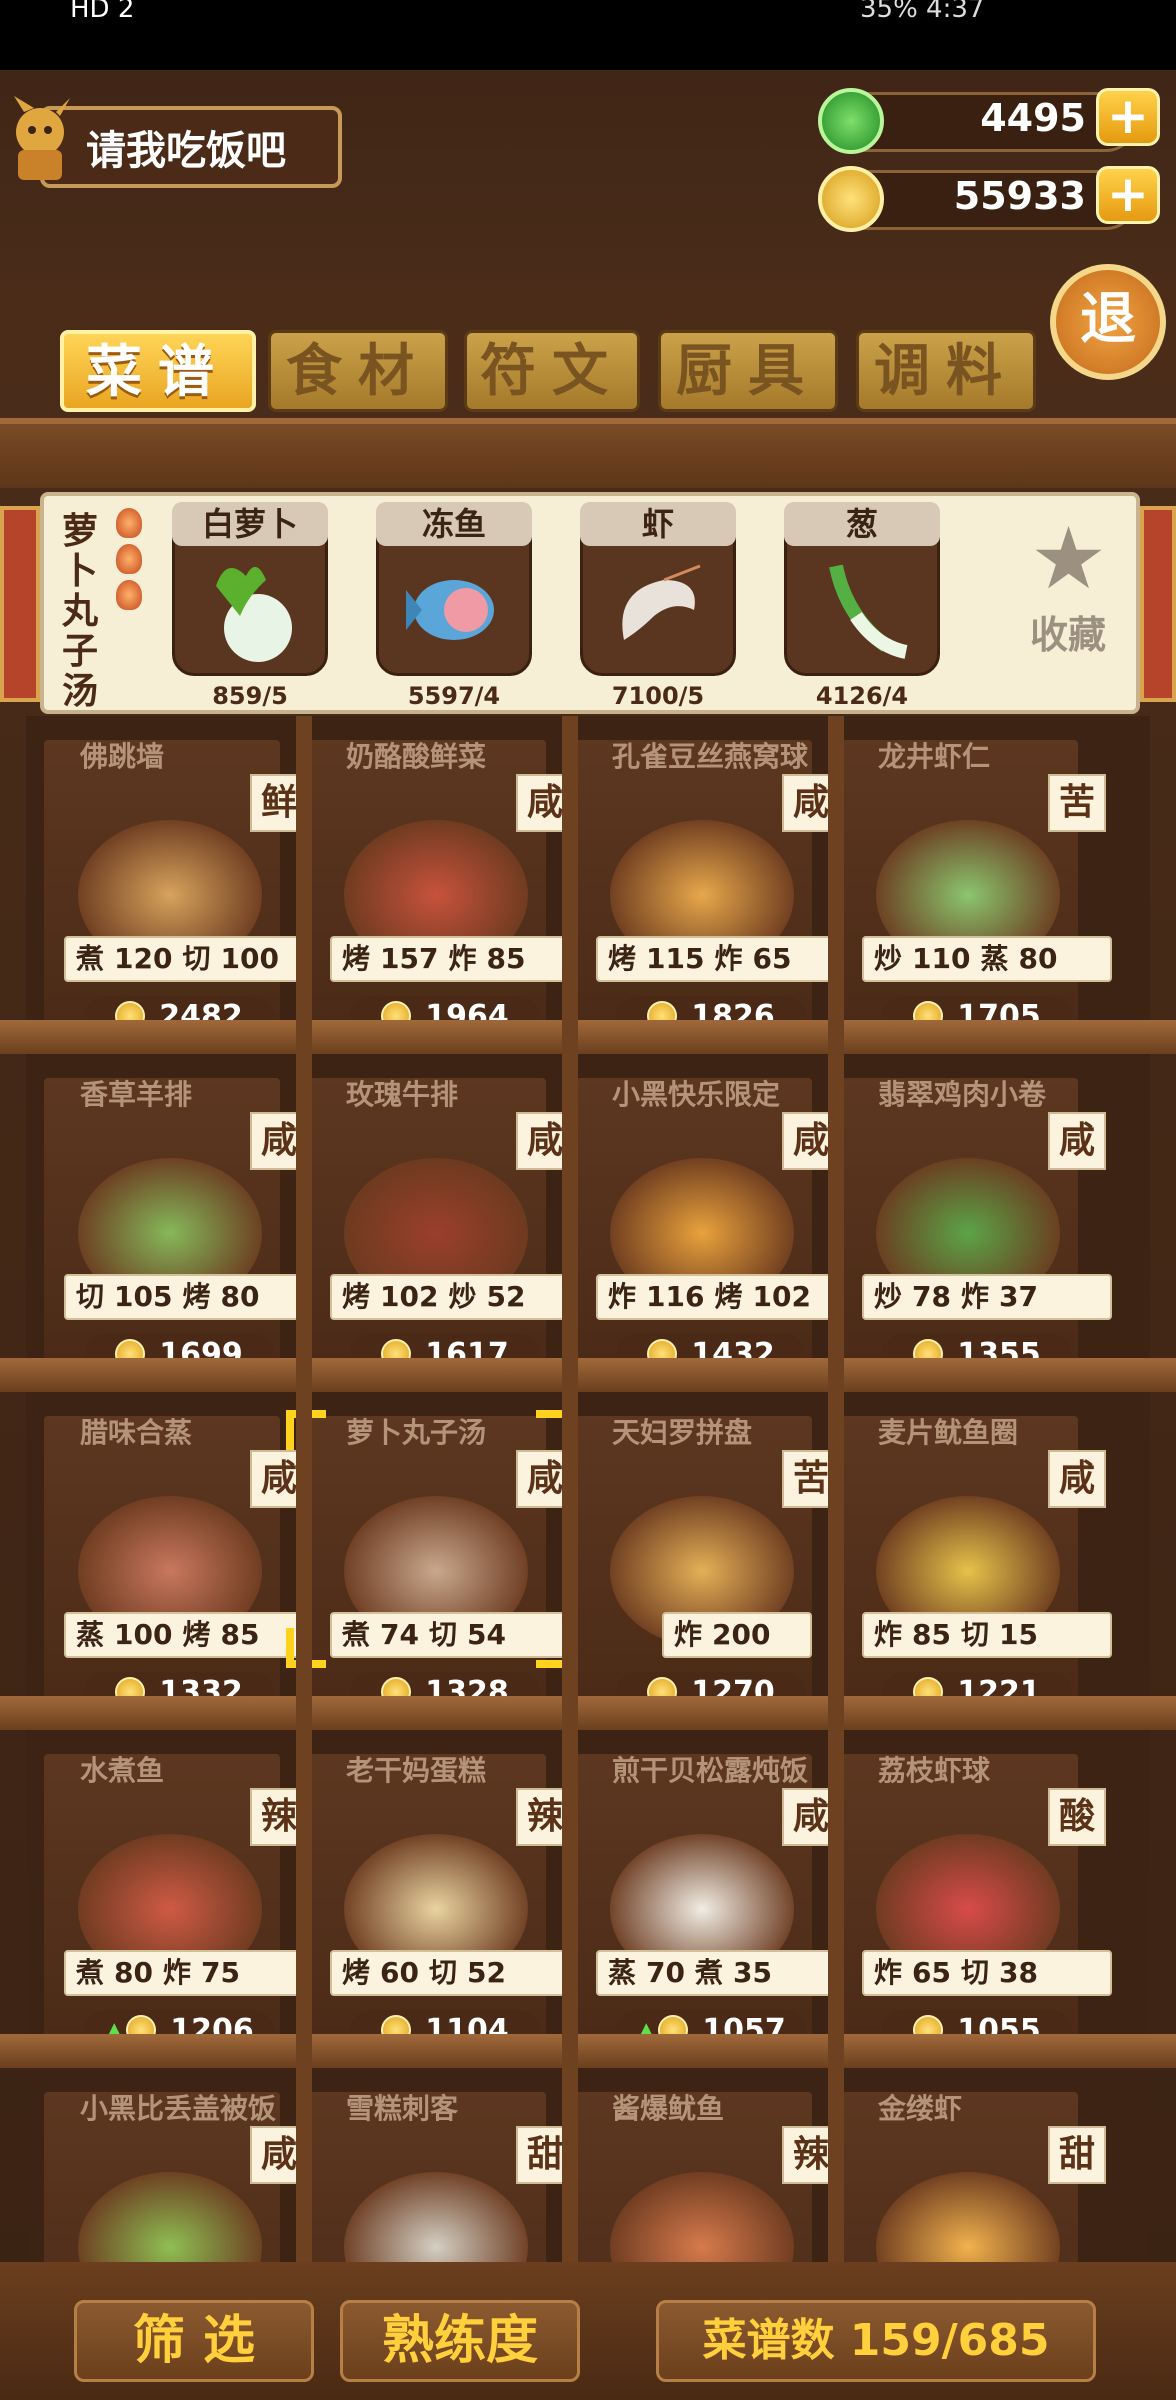 This screenshot has height=2400, width=1176. Describe the element at coordinates (178, 2108) in the screenshot. I see `recipe-title: 小黑比丢盖被饭` at that location.